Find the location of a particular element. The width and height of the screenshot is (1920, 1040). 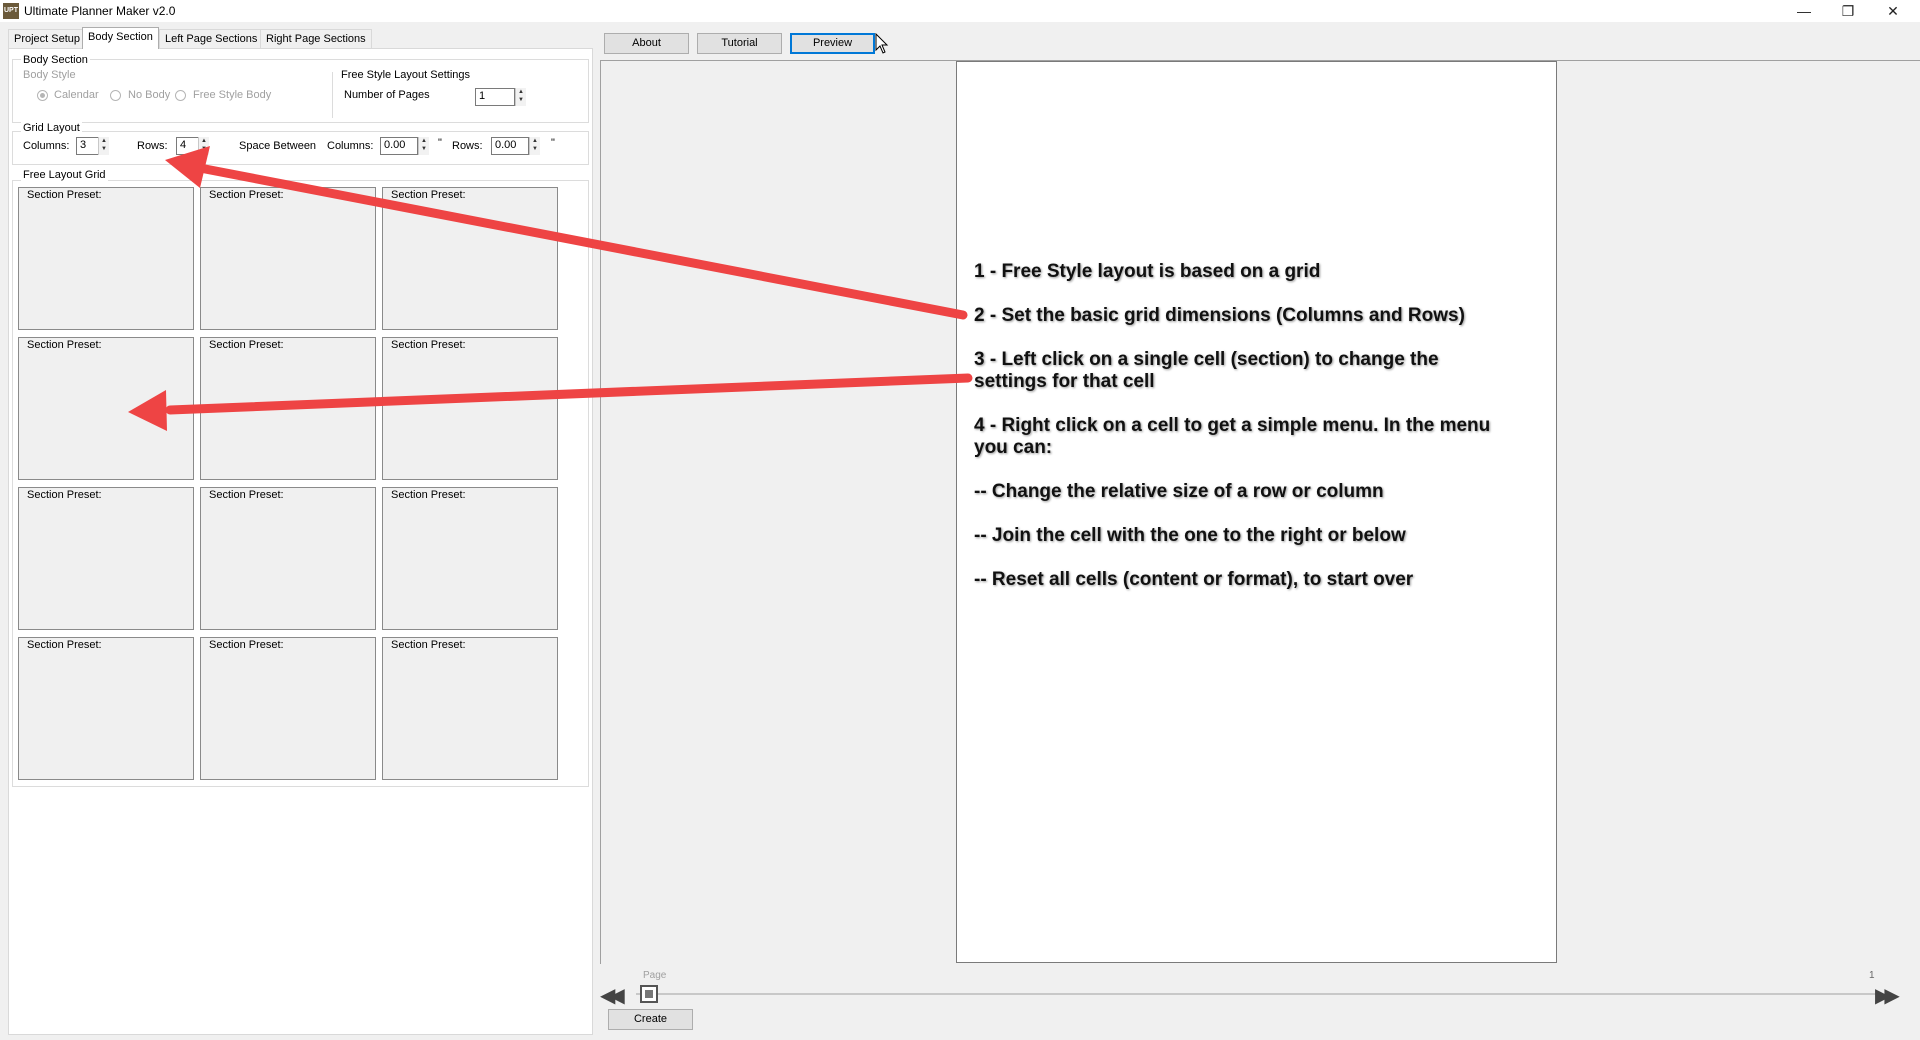

tab-right-page-sections: Right Page Sections is located at coordinates (316, 38).